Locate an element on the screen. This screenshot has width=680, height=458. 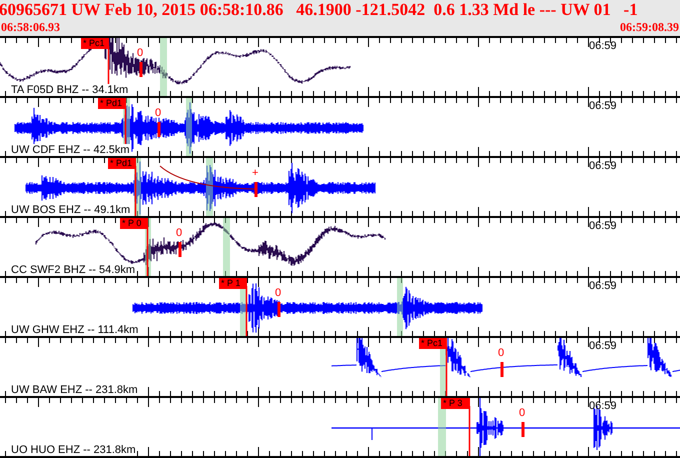
end-time: 06:59:08.39 is located at coordinates (649, 27).